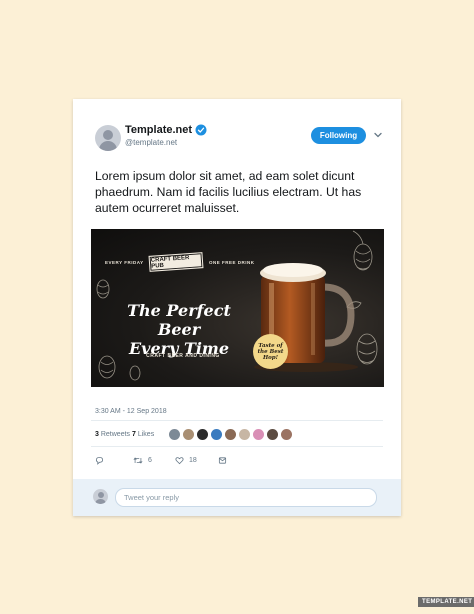 Image resolution: width=474 pixels, height=614 pixels. I want to click on message-action, so click(222, 460).